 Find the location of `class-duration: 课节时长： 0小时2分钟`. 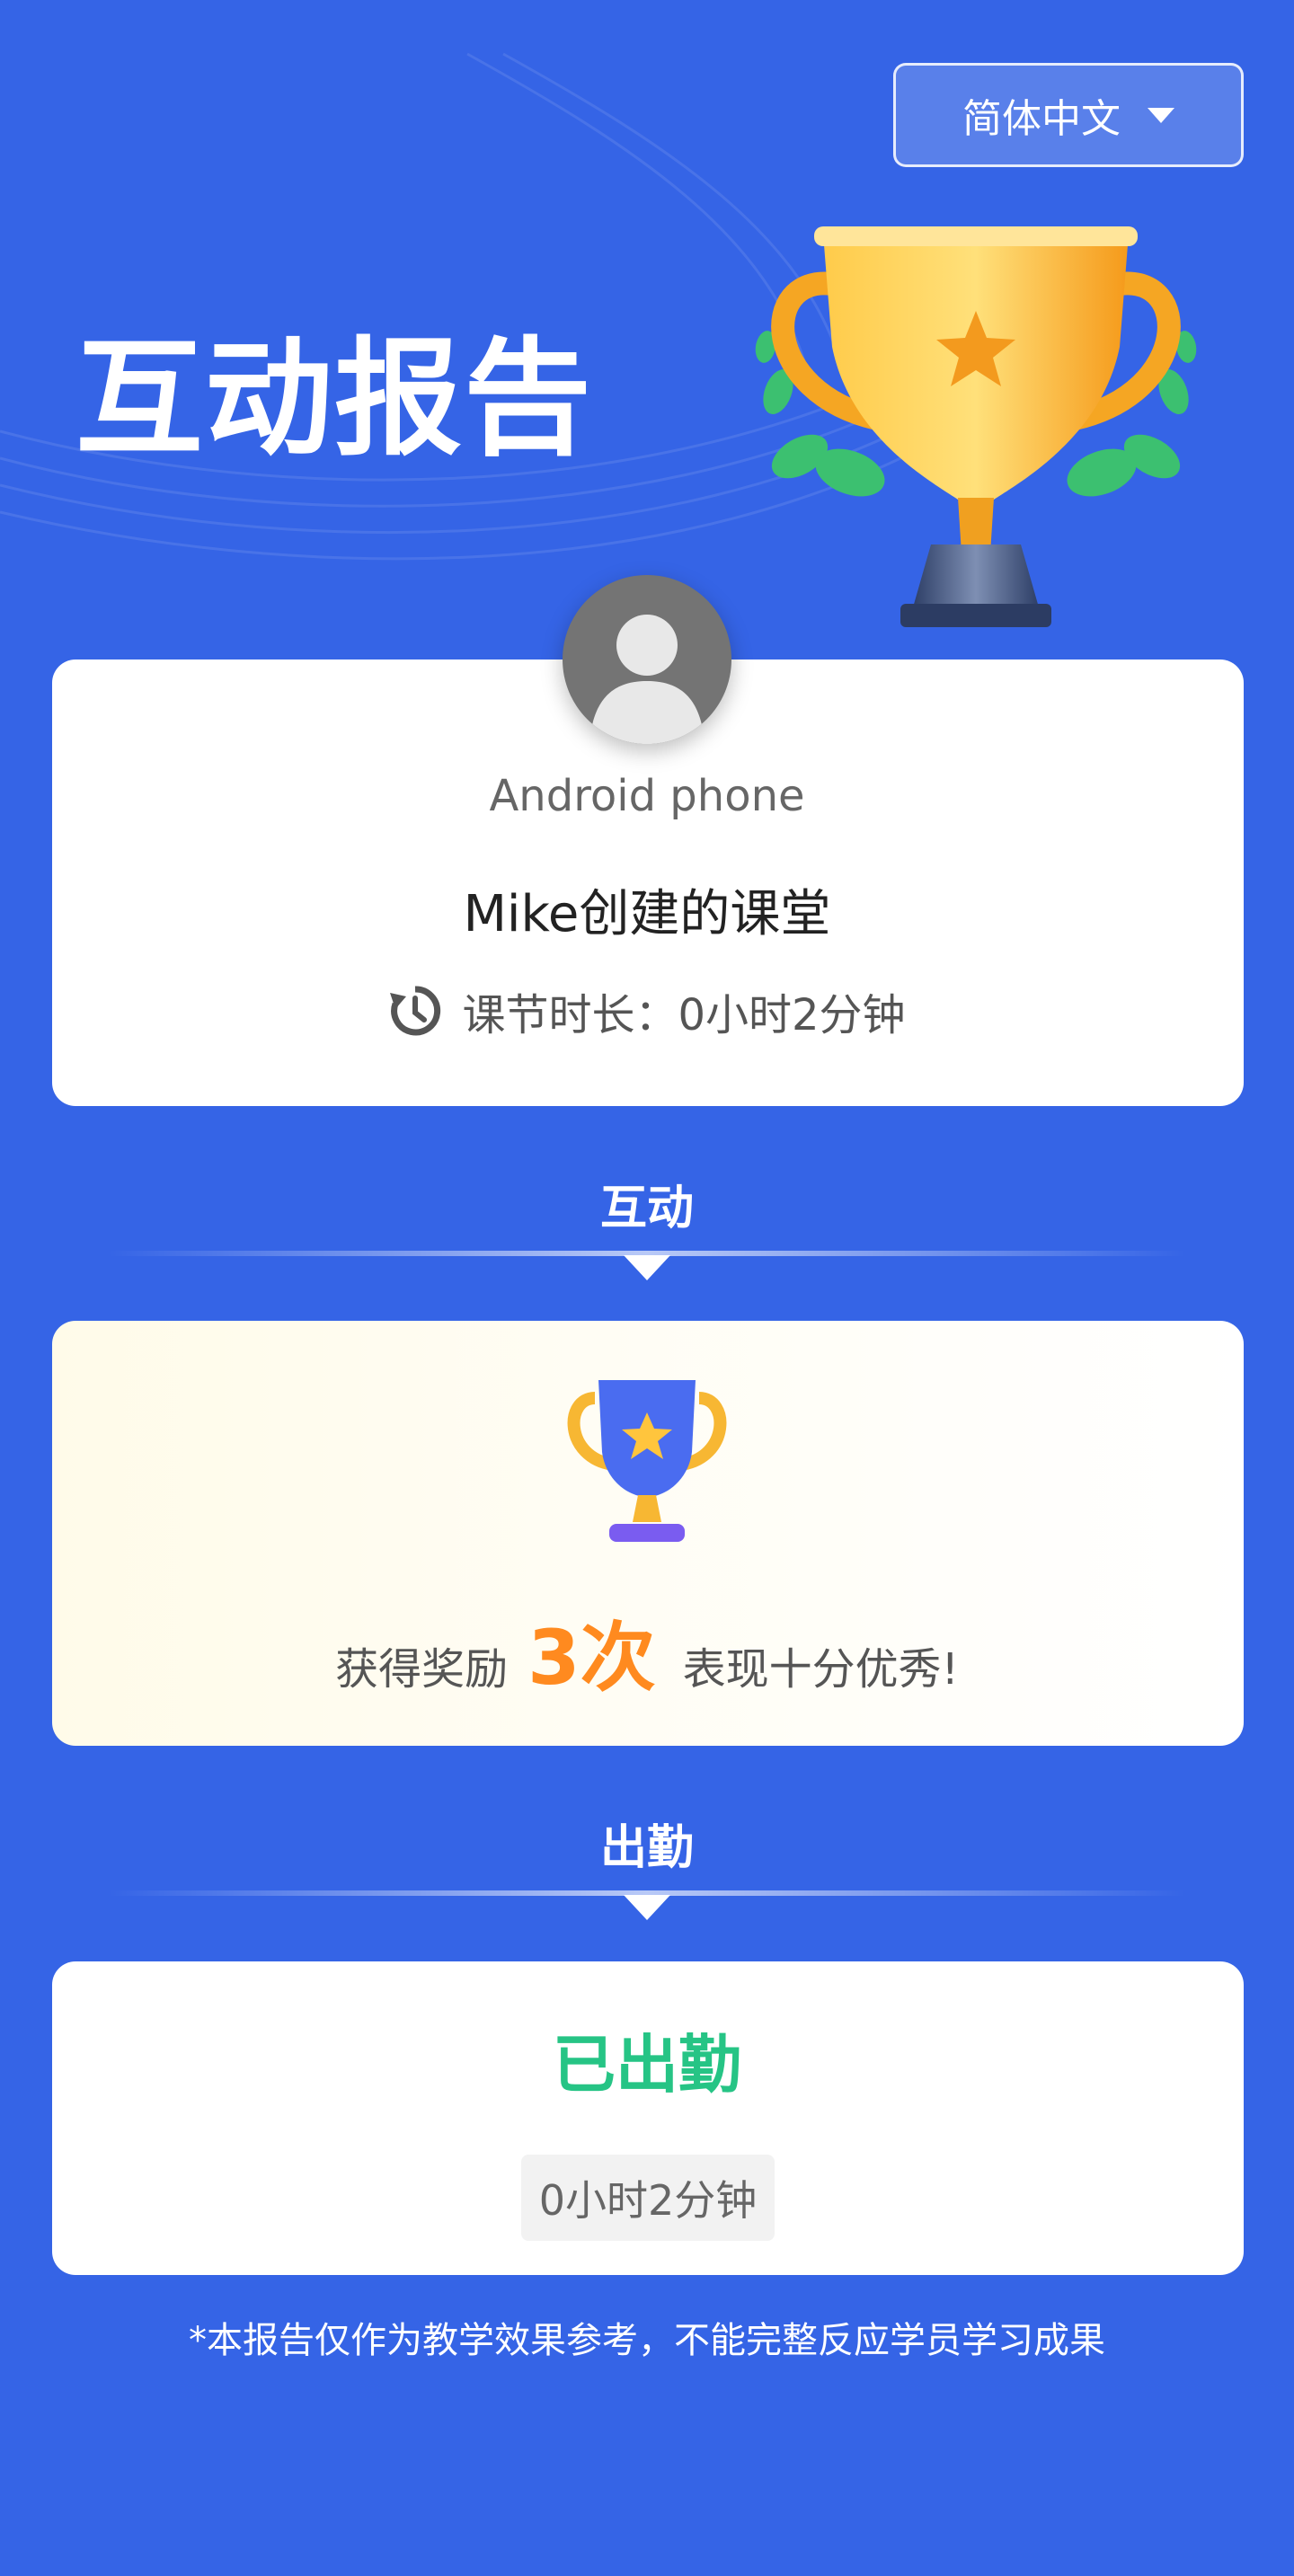

class-duration: 课节时长： 0小时2分钟 is located at coordinates (647, 1010).